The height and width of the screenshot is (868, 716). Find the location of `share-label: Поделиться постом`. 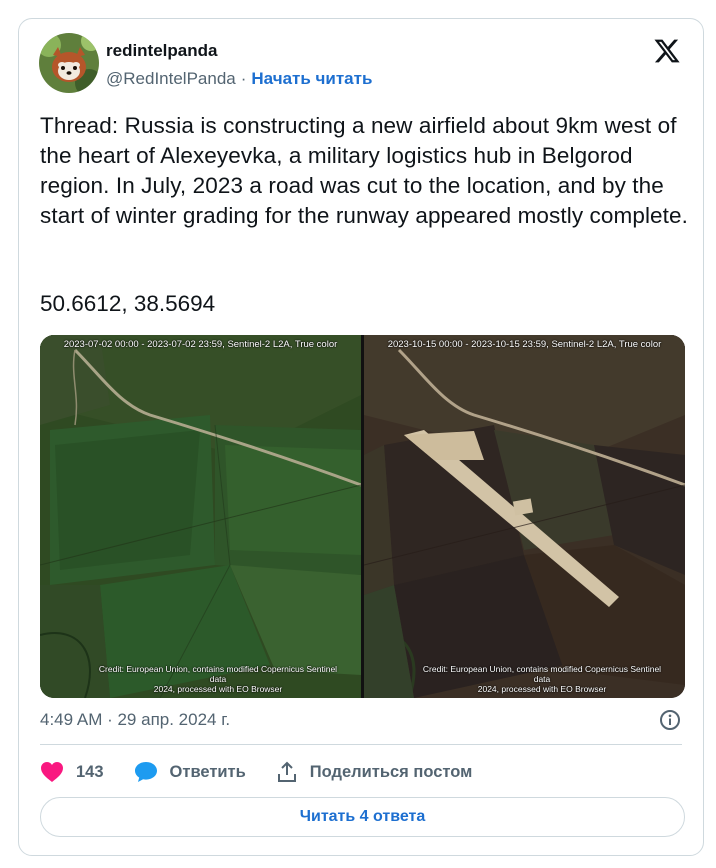

share-label: Поделиться постом is located at coordinates (391, 771).